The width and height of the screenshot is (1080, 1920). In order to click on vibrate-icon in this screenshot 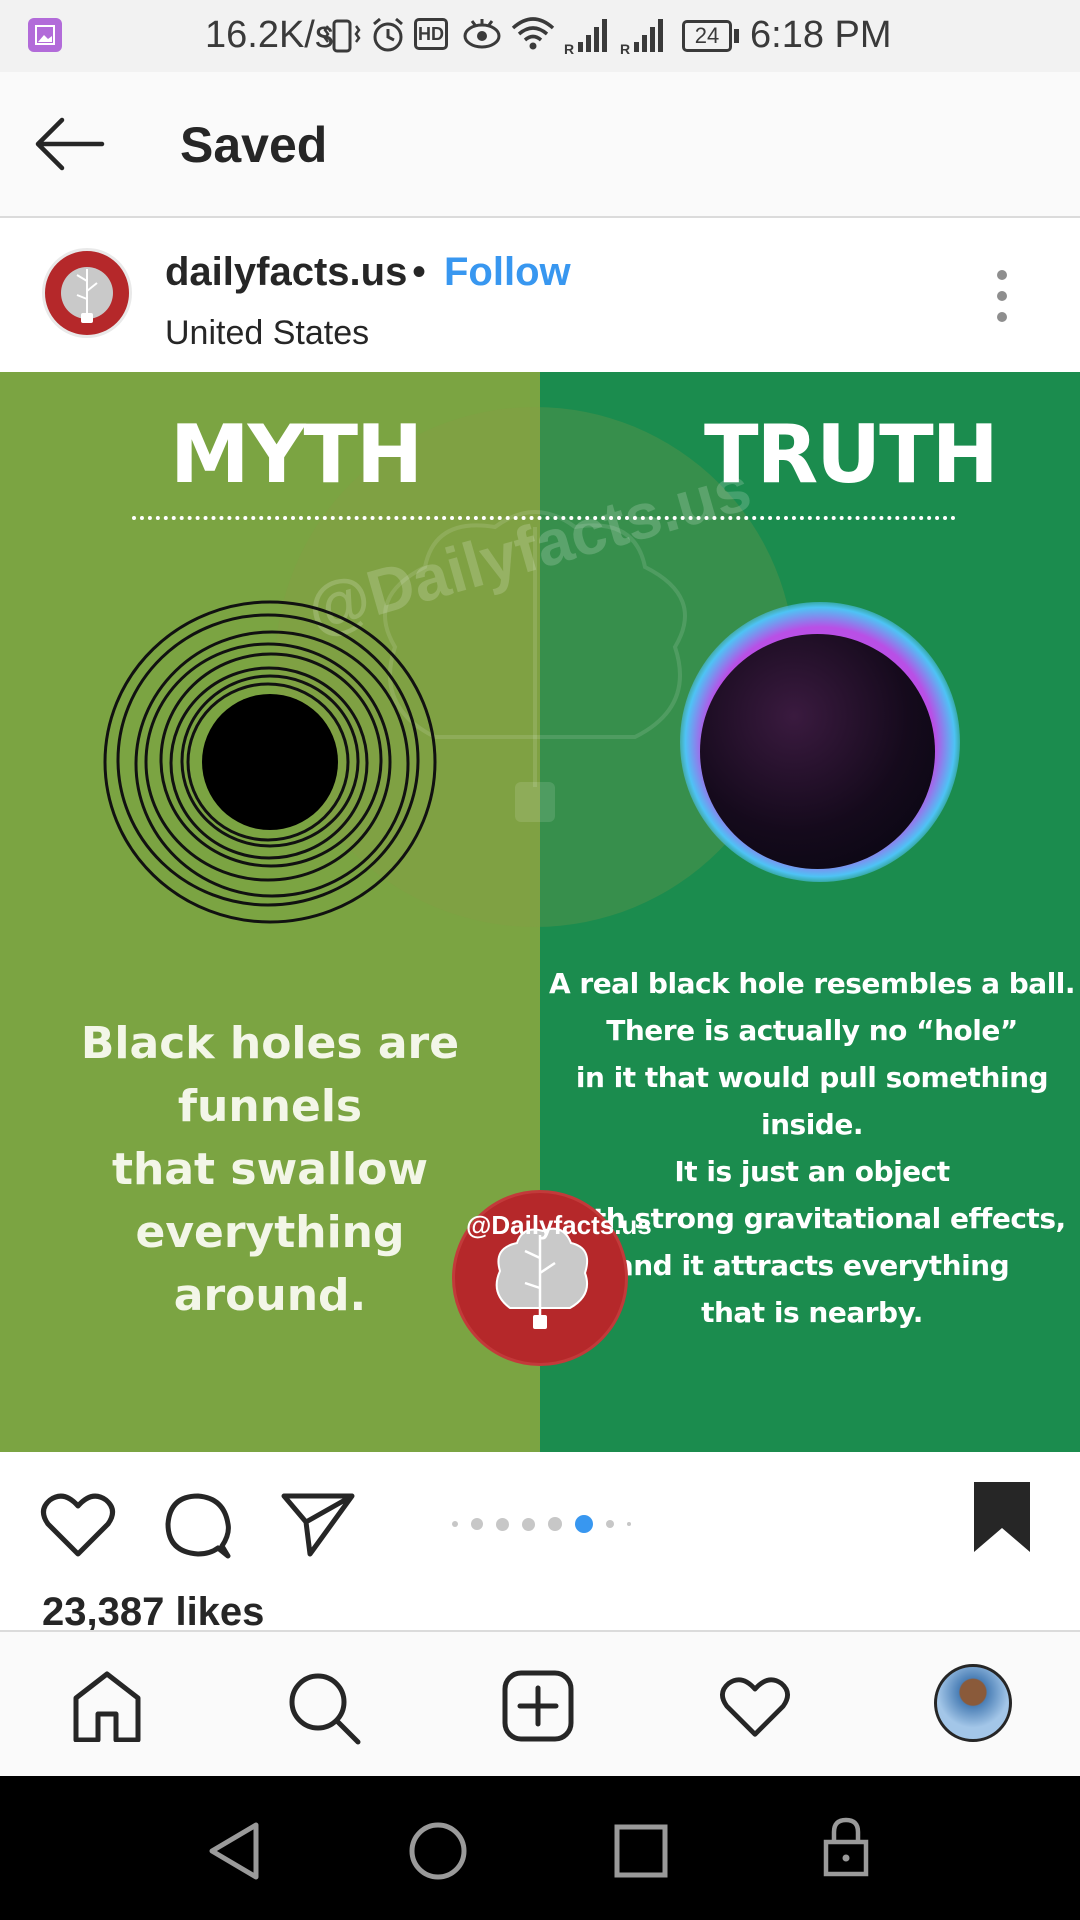, I will do `click(342, 38)`.